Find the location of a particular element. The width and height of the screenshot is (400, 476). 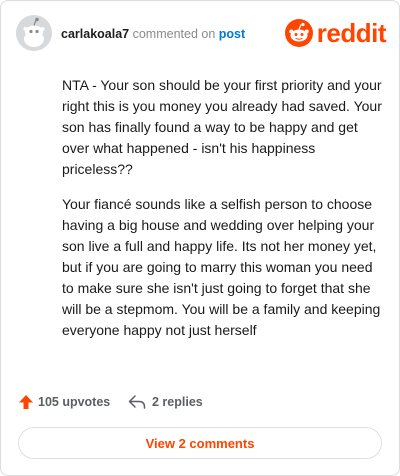

upvote-button: 105 upvotes is located at coordinates (64, 402).